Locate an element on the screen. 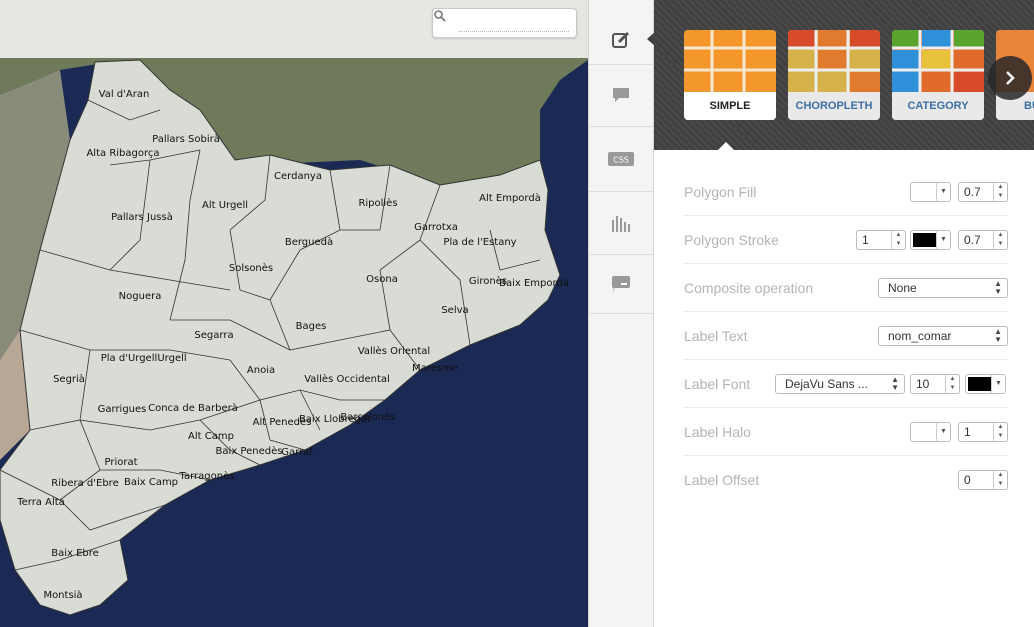 This screenshot has width=1034, height=627. map-label-comarca: Pallars Jussà is located at coordinates (142, 217).